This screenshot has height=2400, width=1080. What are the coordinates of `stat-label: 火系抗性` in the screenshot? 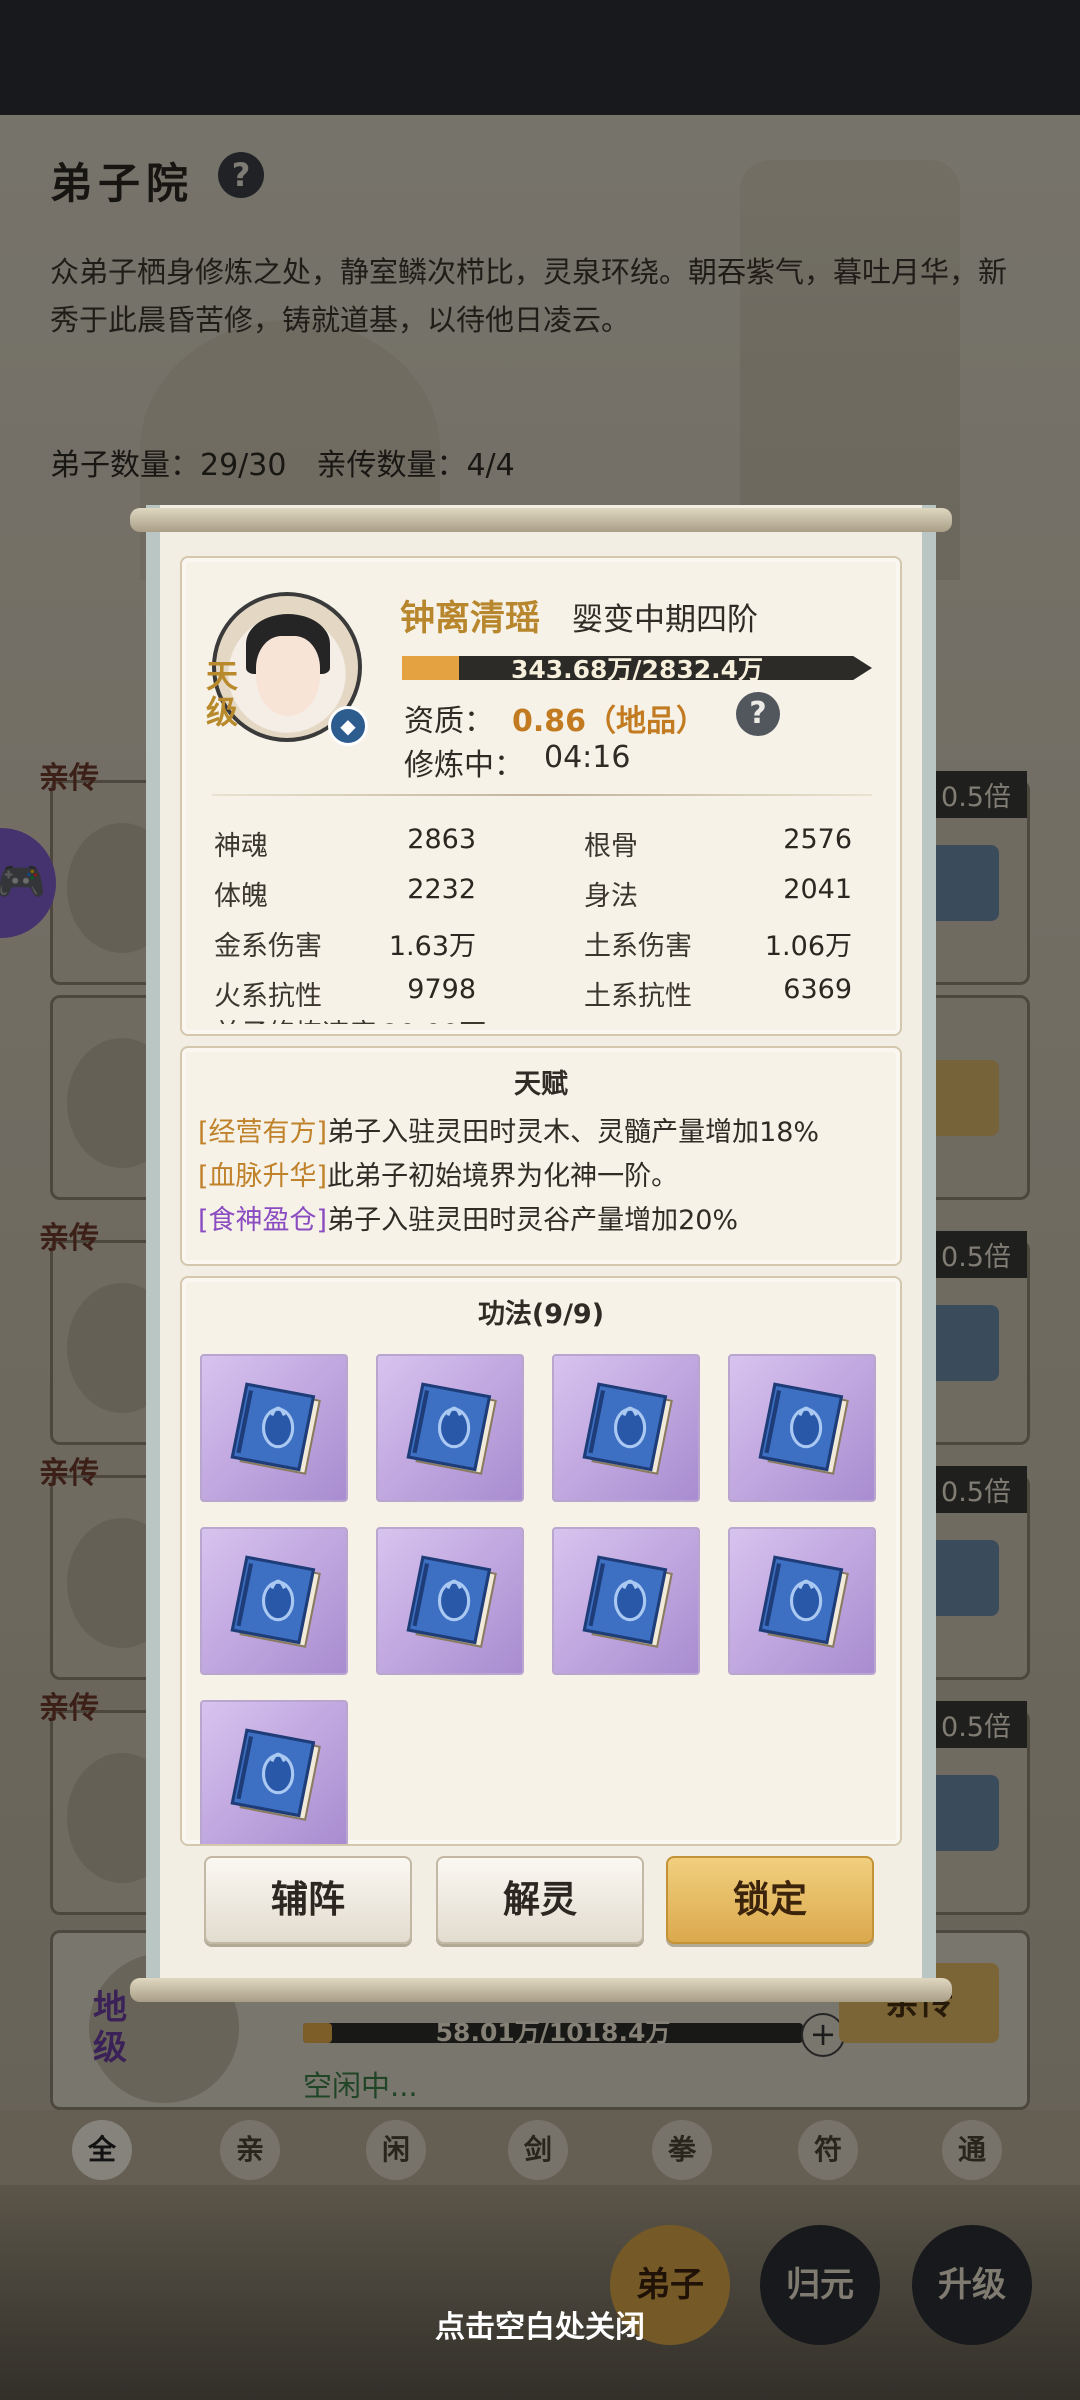 It's located at (268, 996).